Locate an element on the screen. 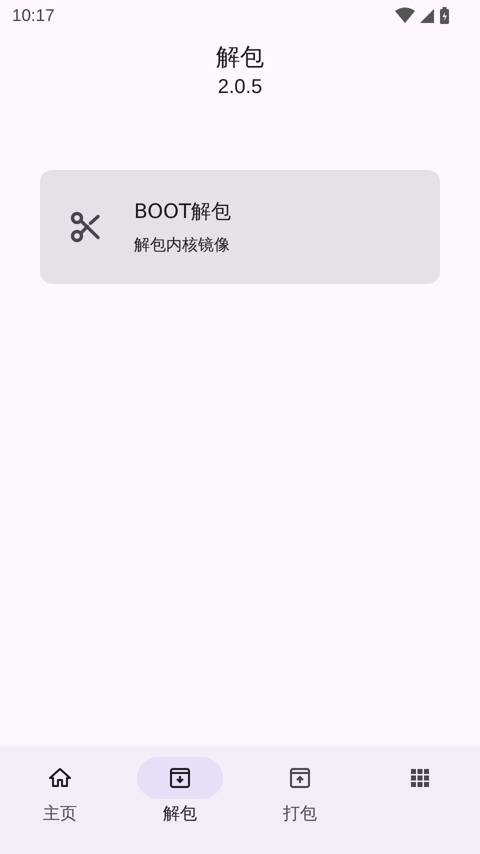 The image size is (480, 854). page-title: 解包 is located at coordinates (240, 57).